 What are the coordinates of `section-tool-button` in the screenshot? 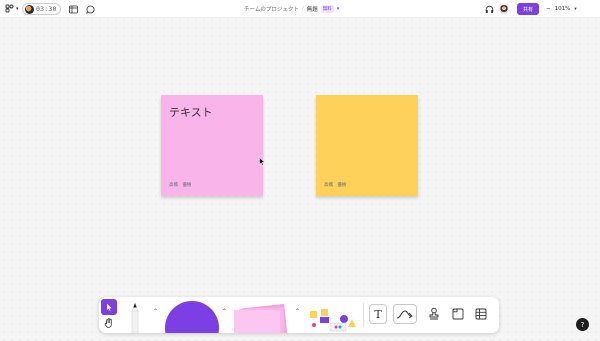 It's located at (458, 314).